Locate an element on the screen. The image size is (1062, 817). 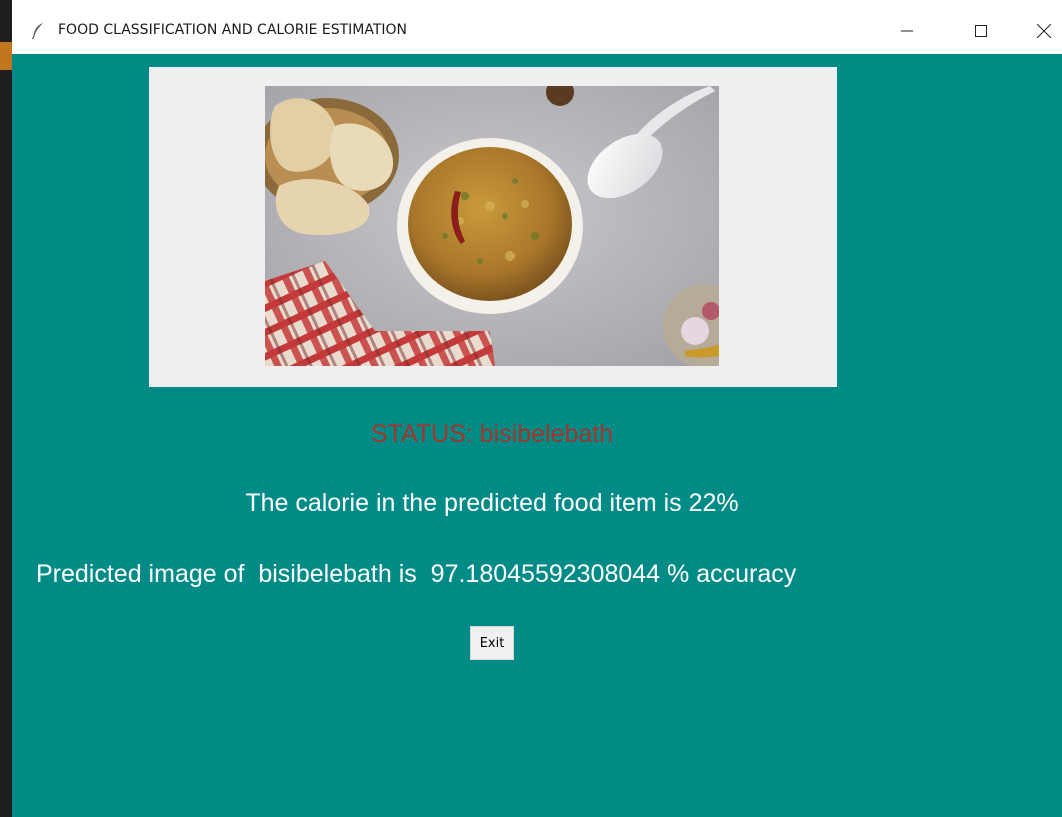
maximize-icon is located at coordinates (981, 31).